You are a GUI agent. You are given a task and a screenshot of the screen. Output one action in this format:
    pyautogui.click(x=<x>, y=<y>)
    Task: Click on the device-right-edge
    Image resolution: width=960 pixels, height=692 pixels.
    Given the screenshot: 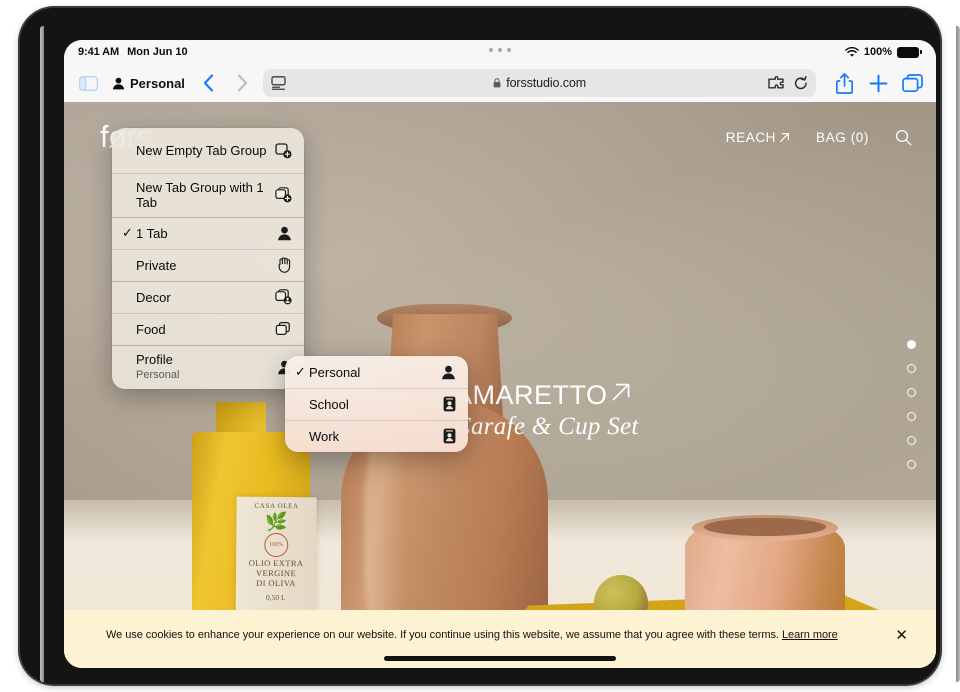 What is the action you would take?
    pyautogui.click(x=958, y=354)
    